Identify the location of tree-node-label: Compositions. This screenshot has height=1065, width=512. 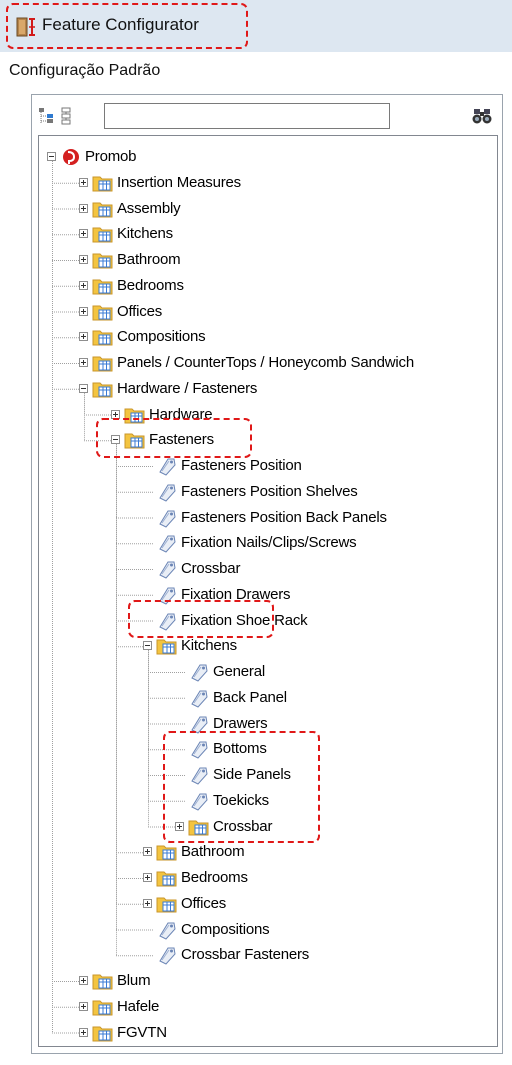
(161, 337).